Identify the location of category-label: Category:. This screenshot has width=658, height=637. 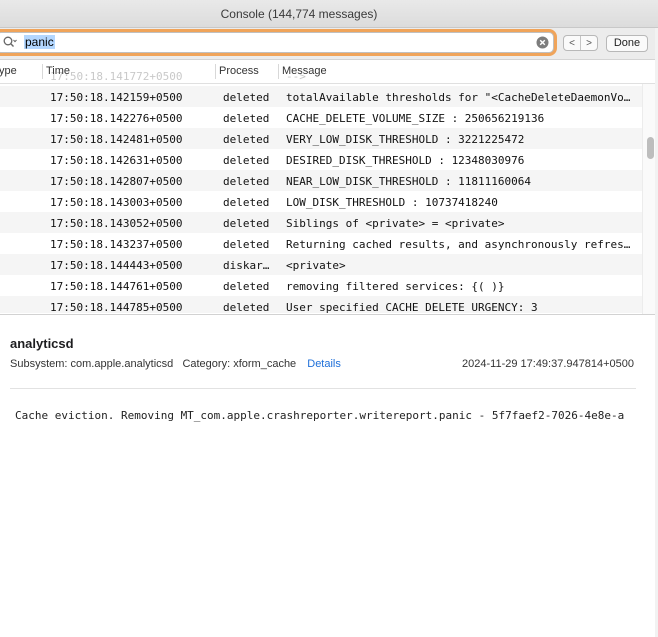
(206, 364).